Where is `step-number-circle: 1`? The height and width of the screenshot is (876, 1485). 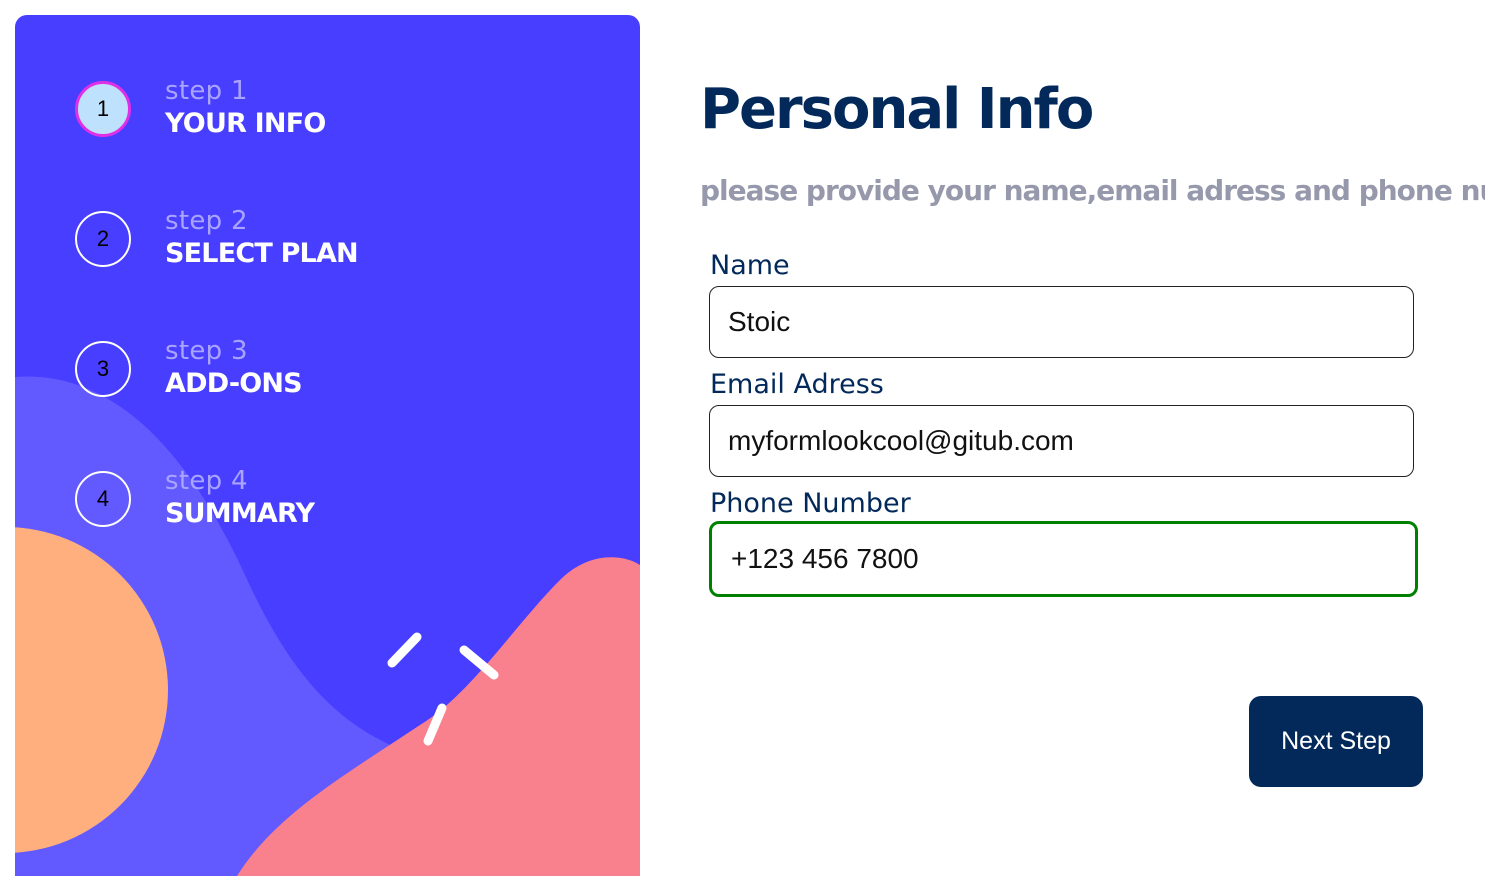 step-number-circle: 1 is located at coordinates (103, 109).